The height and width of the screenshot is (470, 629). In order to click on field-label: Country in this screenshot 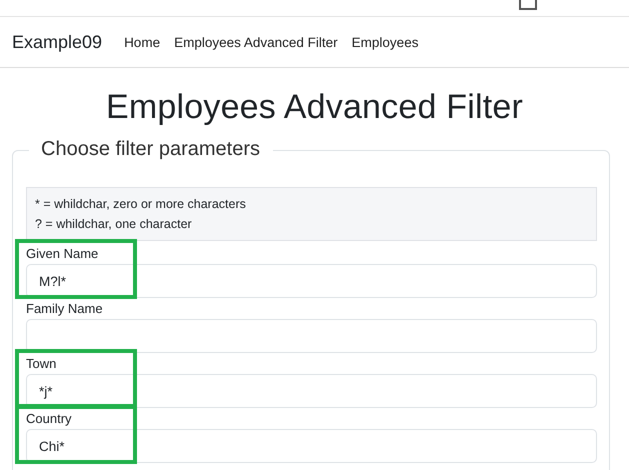, I will do `click(49, 419)`.